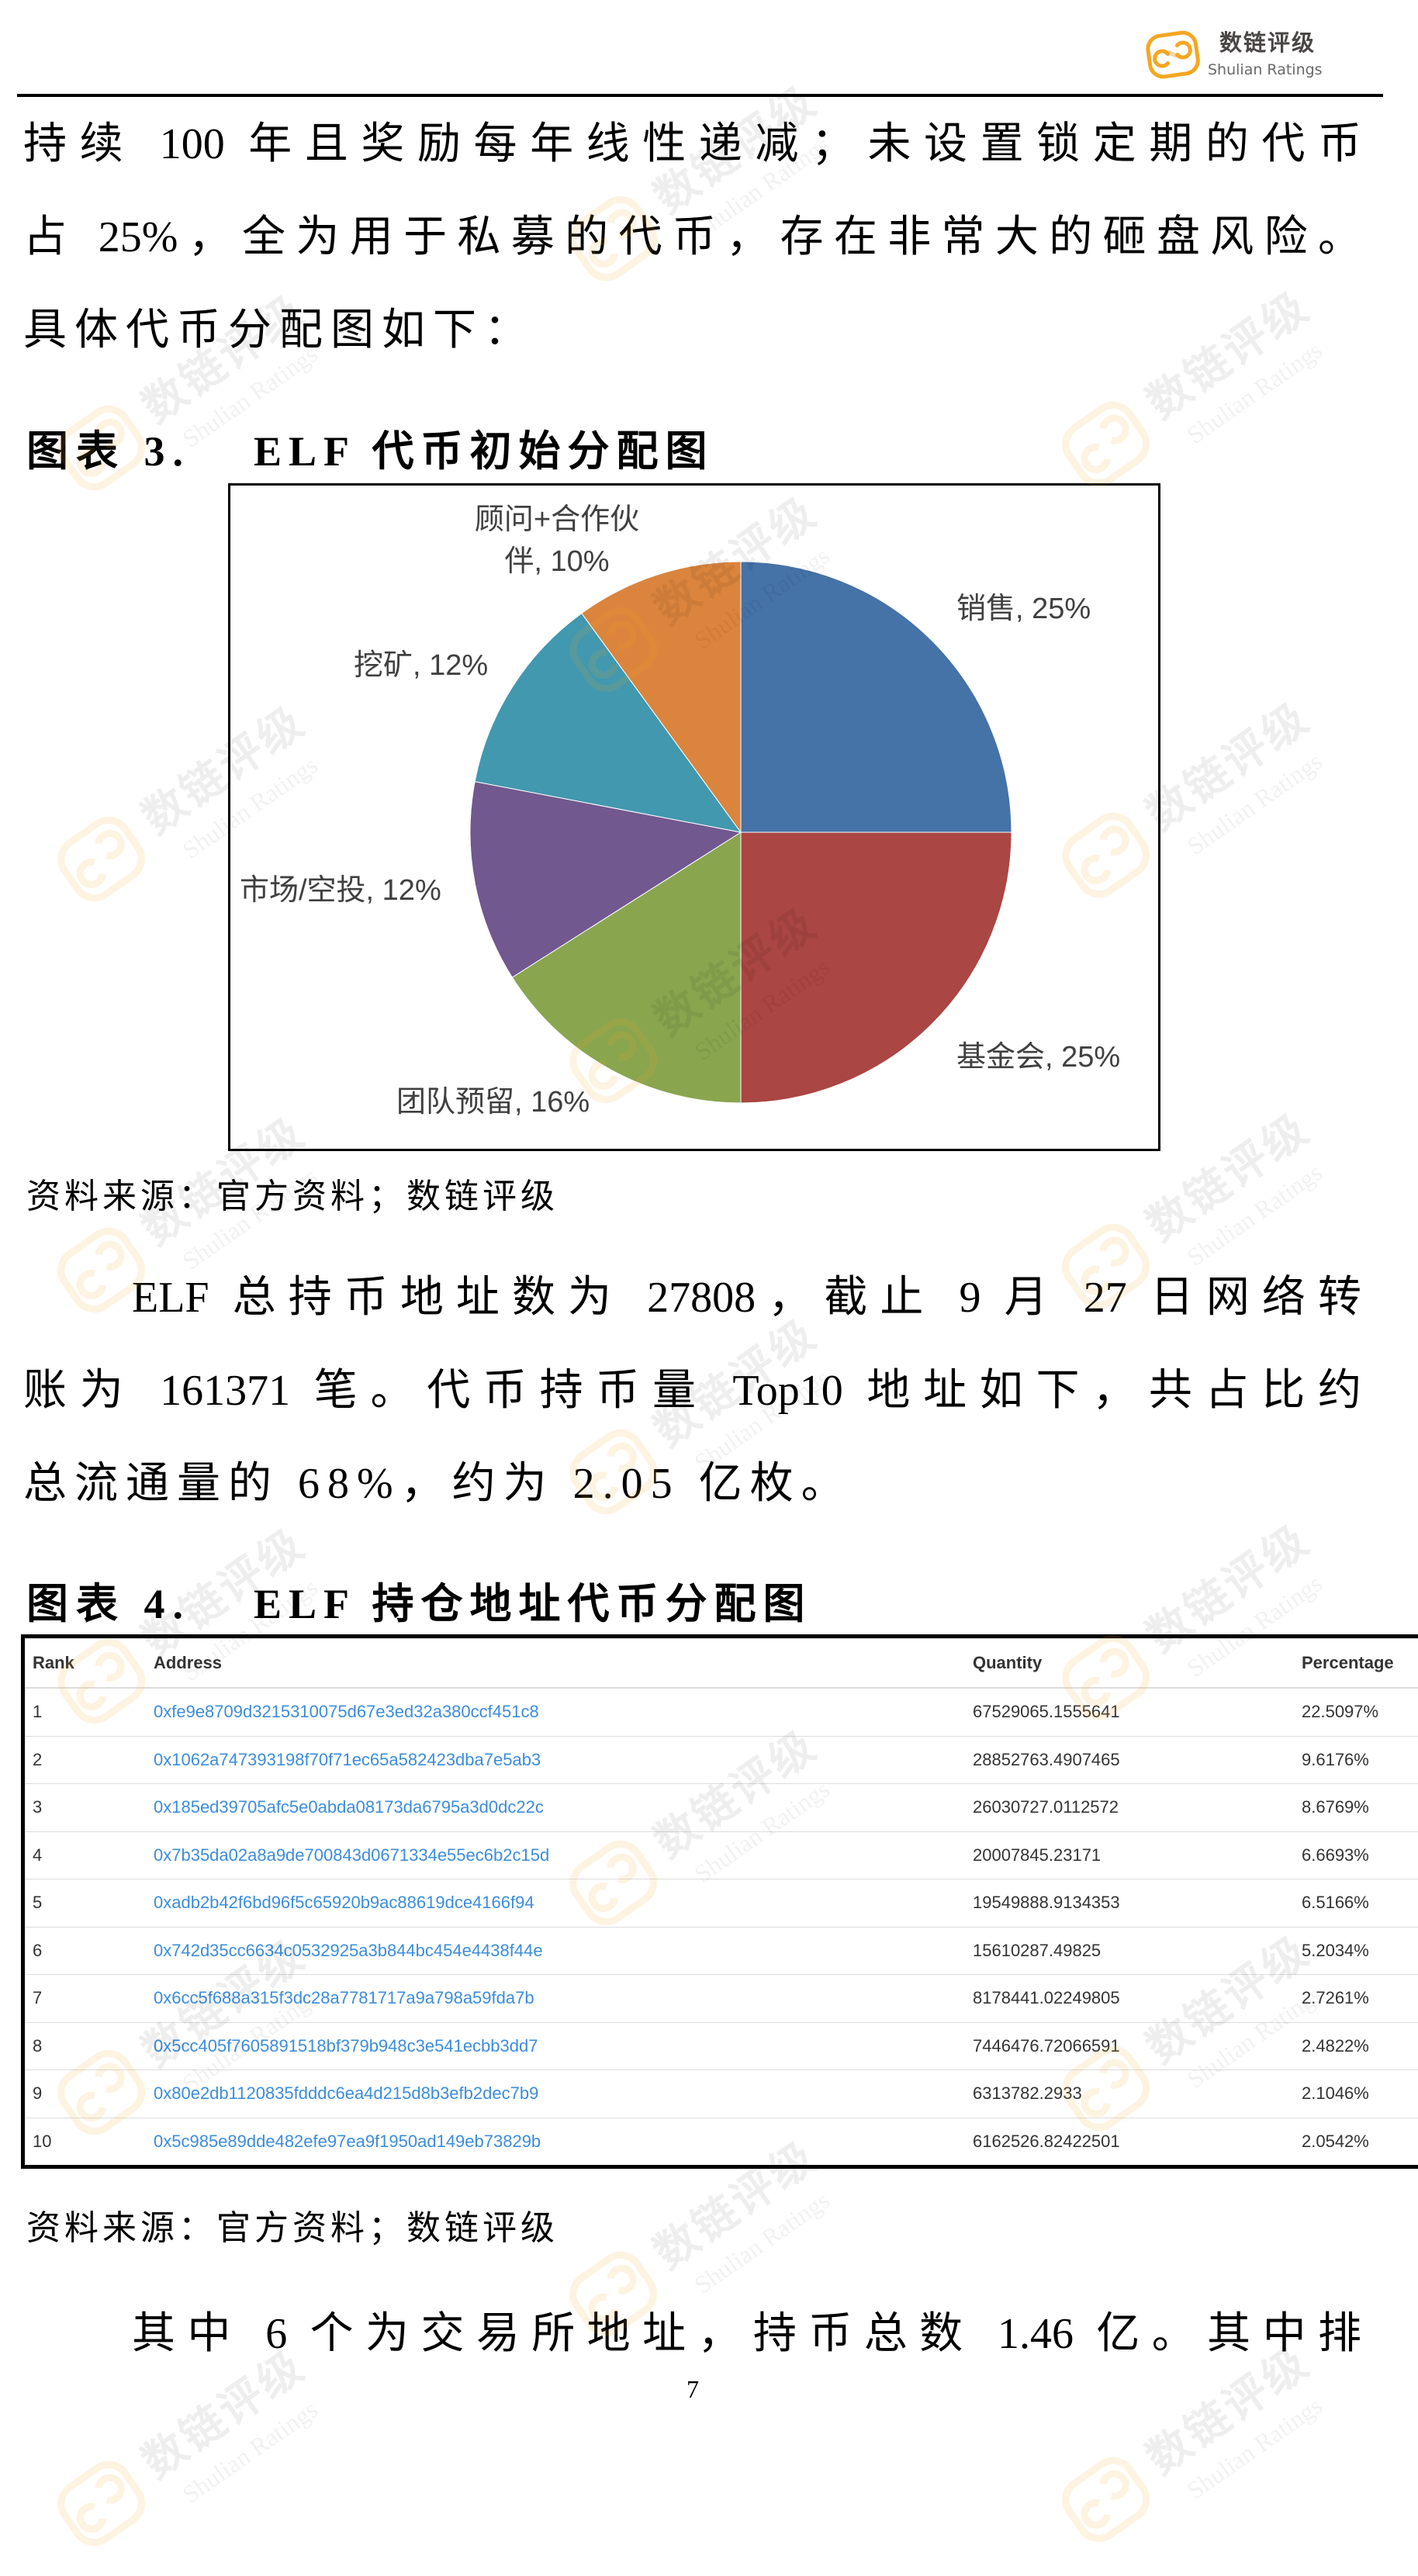  What do you see at coordinates (1038, 1057) in the screenshot?
I see `pie-label-foundation: 基金会, 25%` at bounding box center [1038, 1057].